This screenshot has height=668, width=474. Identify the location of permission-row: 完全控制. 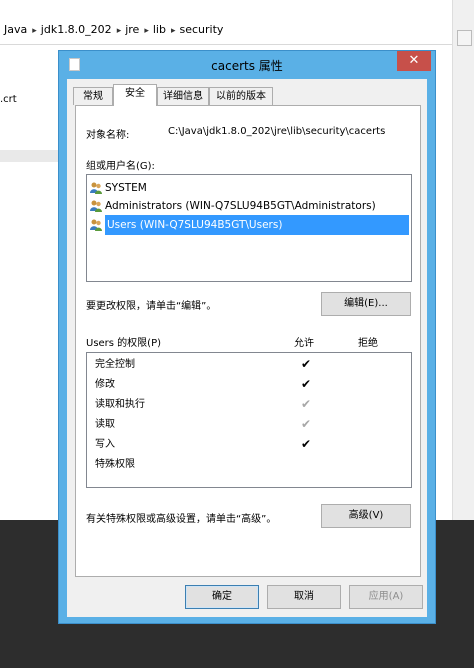
(115, 365).